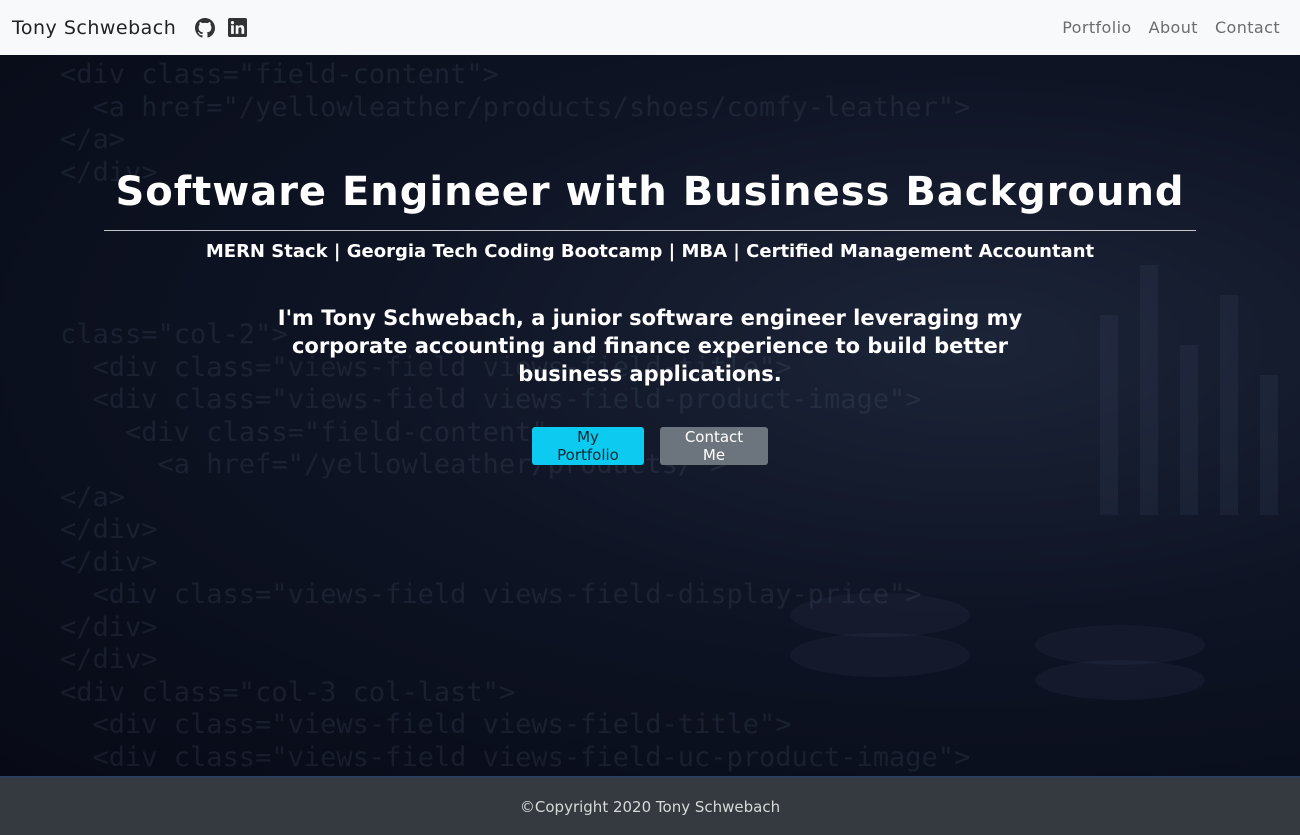 Image resolution: width=1300 pixels, height=835 pixels. Describe the element at coordinates (1247, 27) in the screenshot. I see `nav-contact: Contact` at that location.